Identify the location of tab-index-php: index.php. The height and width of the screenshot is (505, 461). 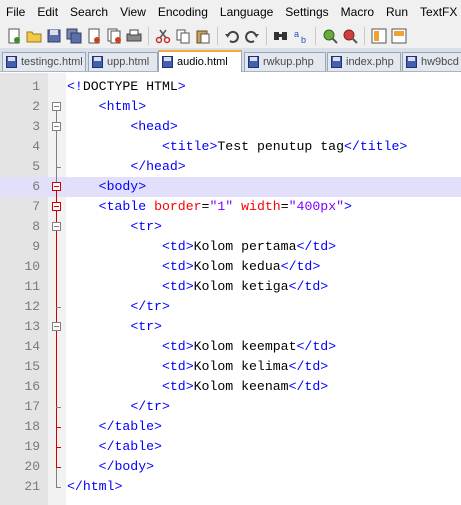
(364, 61).